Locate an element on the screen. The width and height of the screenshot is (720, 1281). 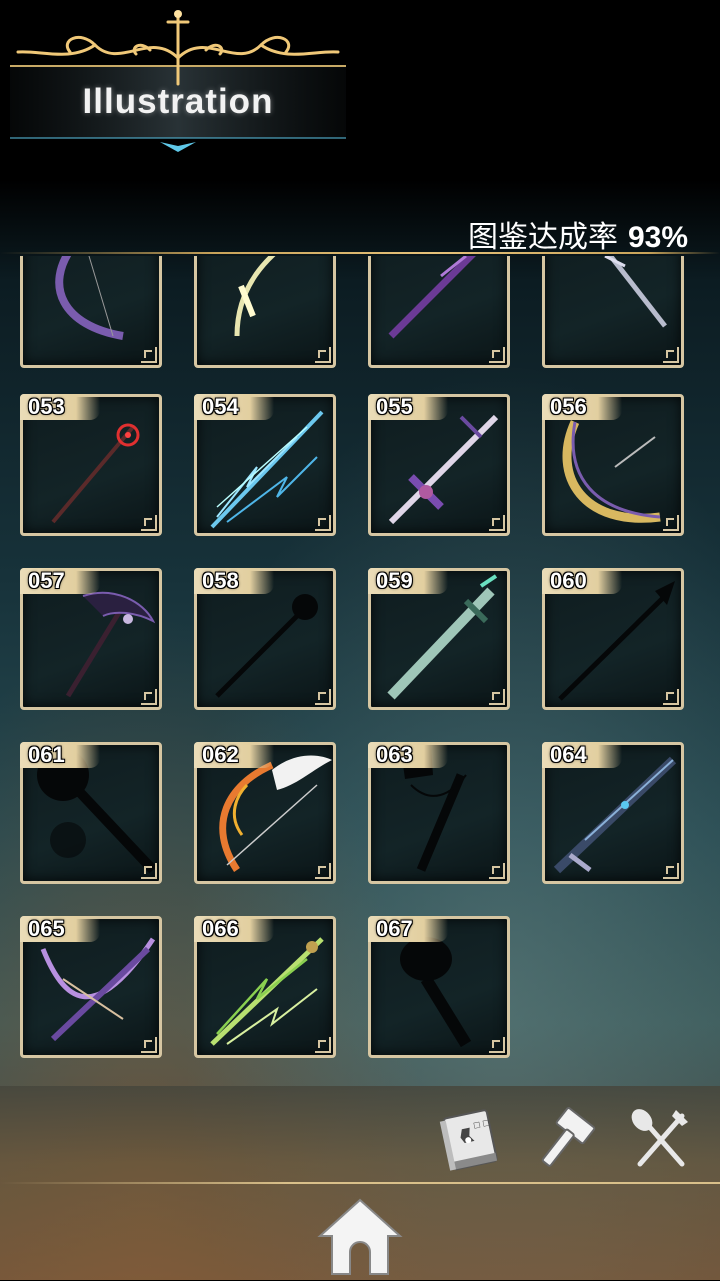
item-number: 065 is located at coordinates (60, 929).